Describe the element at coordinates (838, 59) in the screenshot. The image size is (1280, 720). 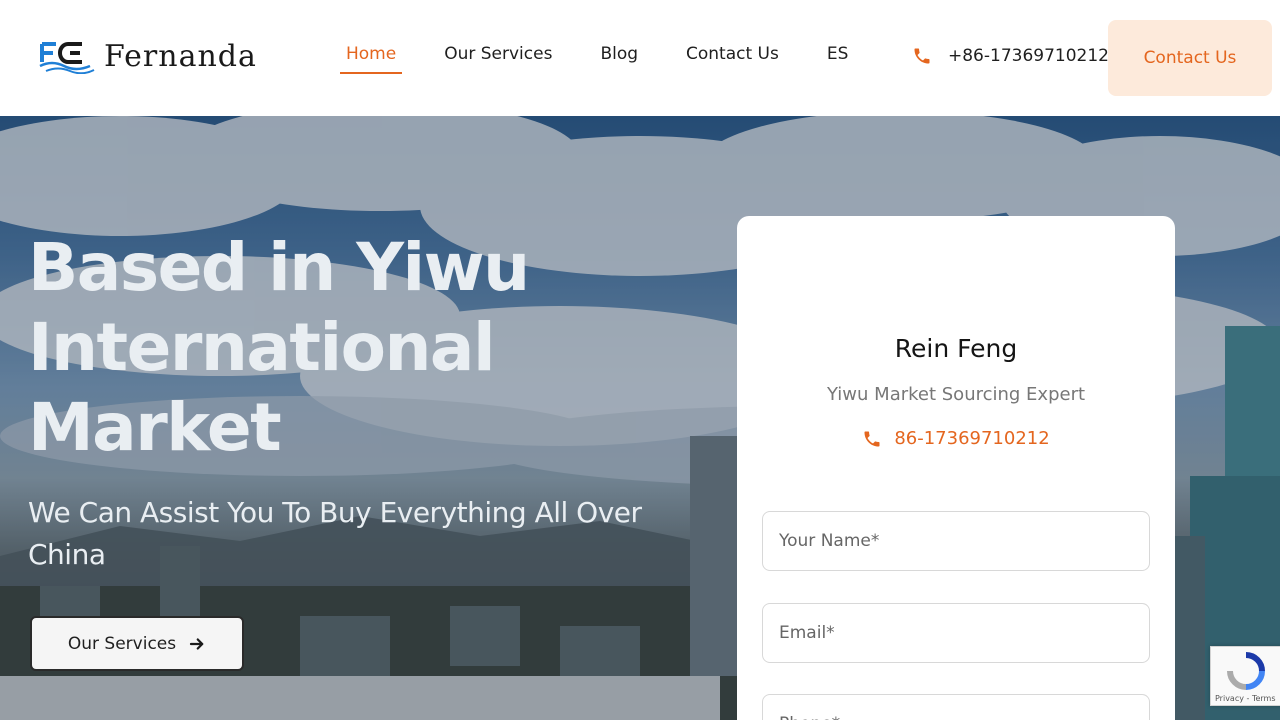
I see `nav-language-es: ES` at that location.